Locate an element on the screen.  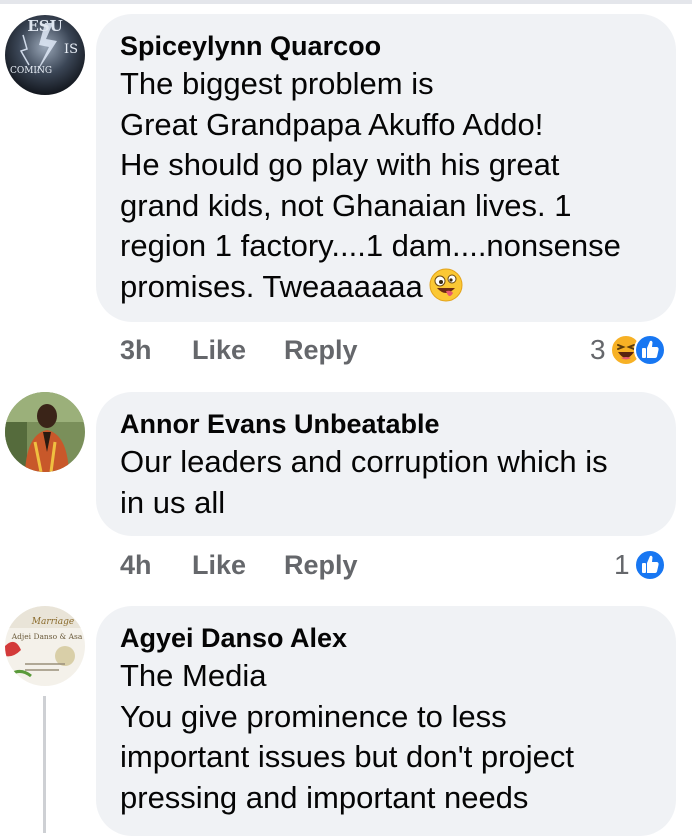
comment-actions: 4h Like Reply is located at coordinates (270, 565).